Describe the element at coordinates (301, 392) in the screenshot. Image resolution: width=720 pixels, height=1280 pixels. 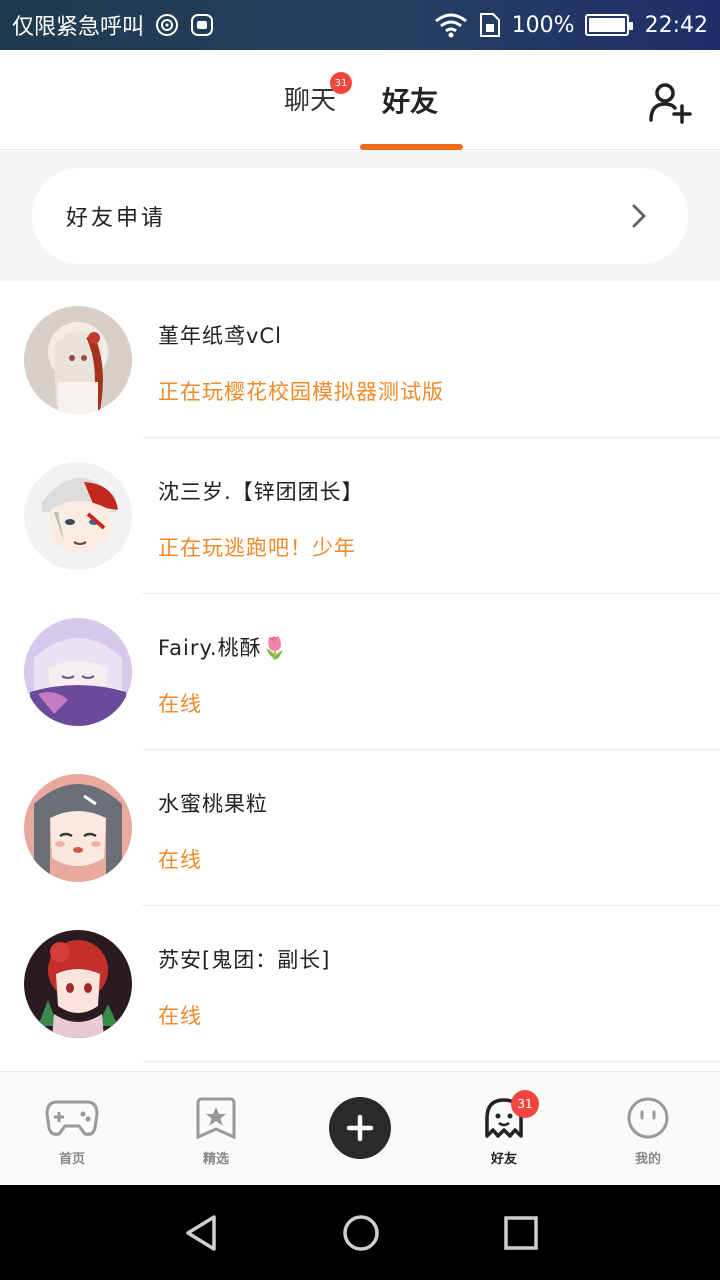
I see `friend-status: 正在玩樱花校园模拟器测试版` at that location.